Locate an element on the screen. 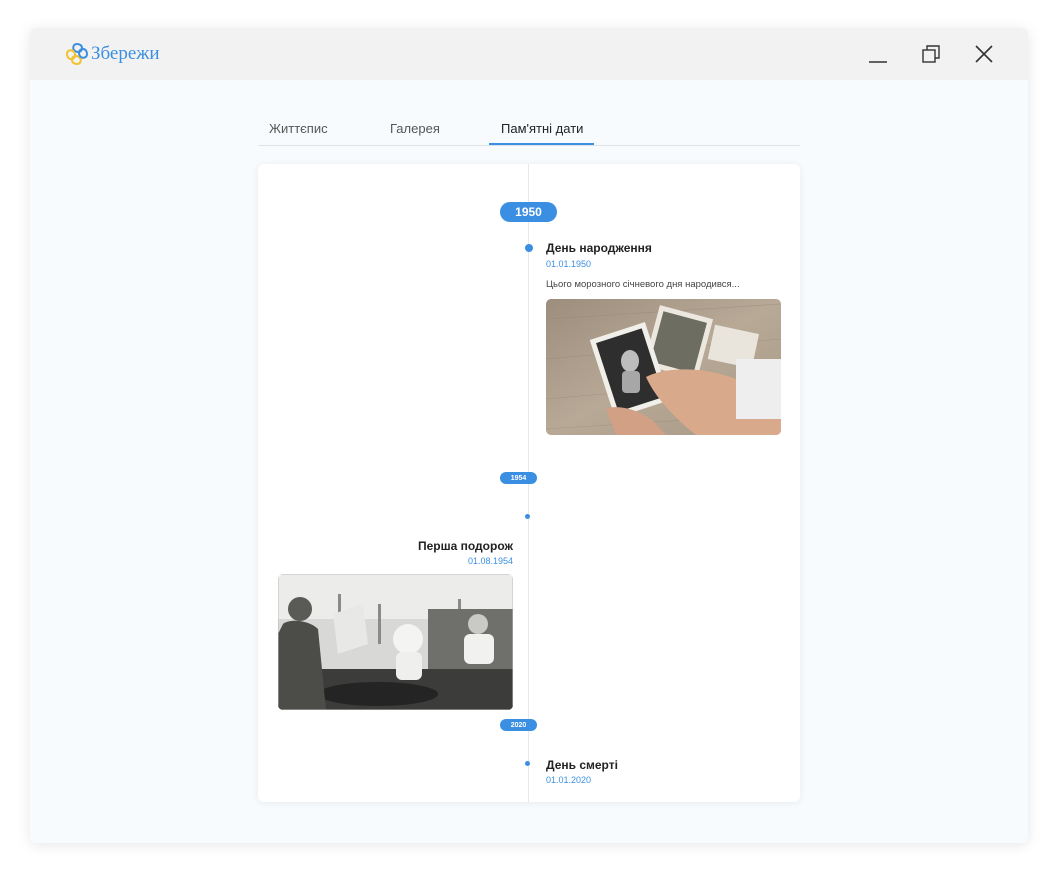 This screenshot has height=877, width=1060. tab-memorable-dates: Пам'ятні дати is located at coordinates (542, 128).